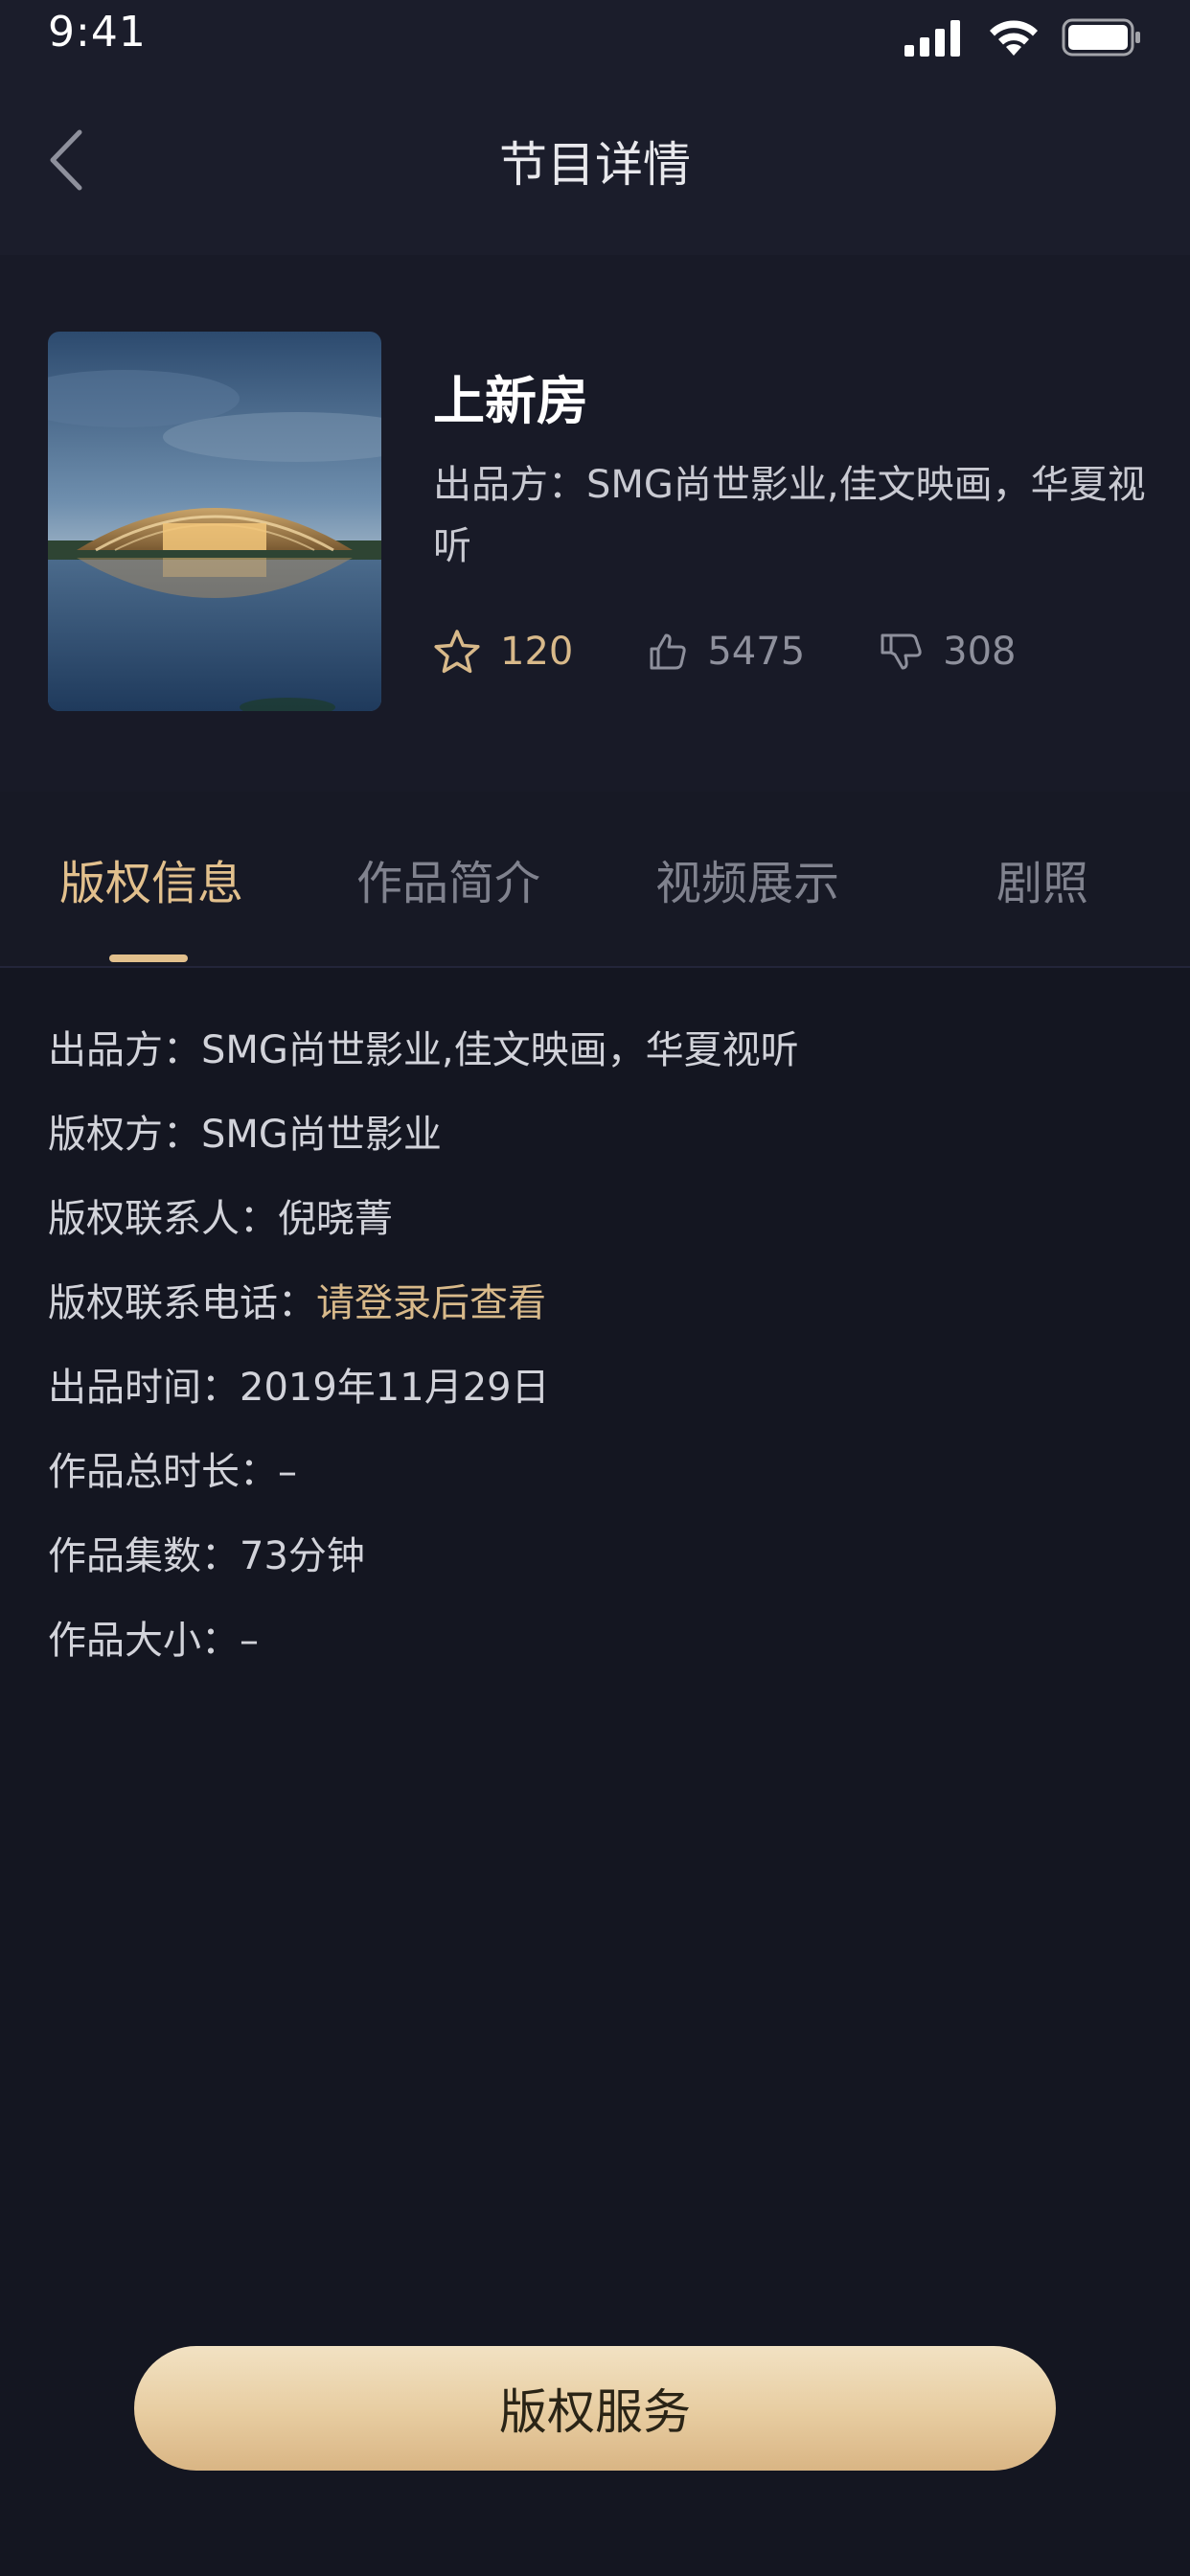 This screenshot has width=1190, height=2576. I want to click on nav-bar: 节目详情, so click(595, 166).